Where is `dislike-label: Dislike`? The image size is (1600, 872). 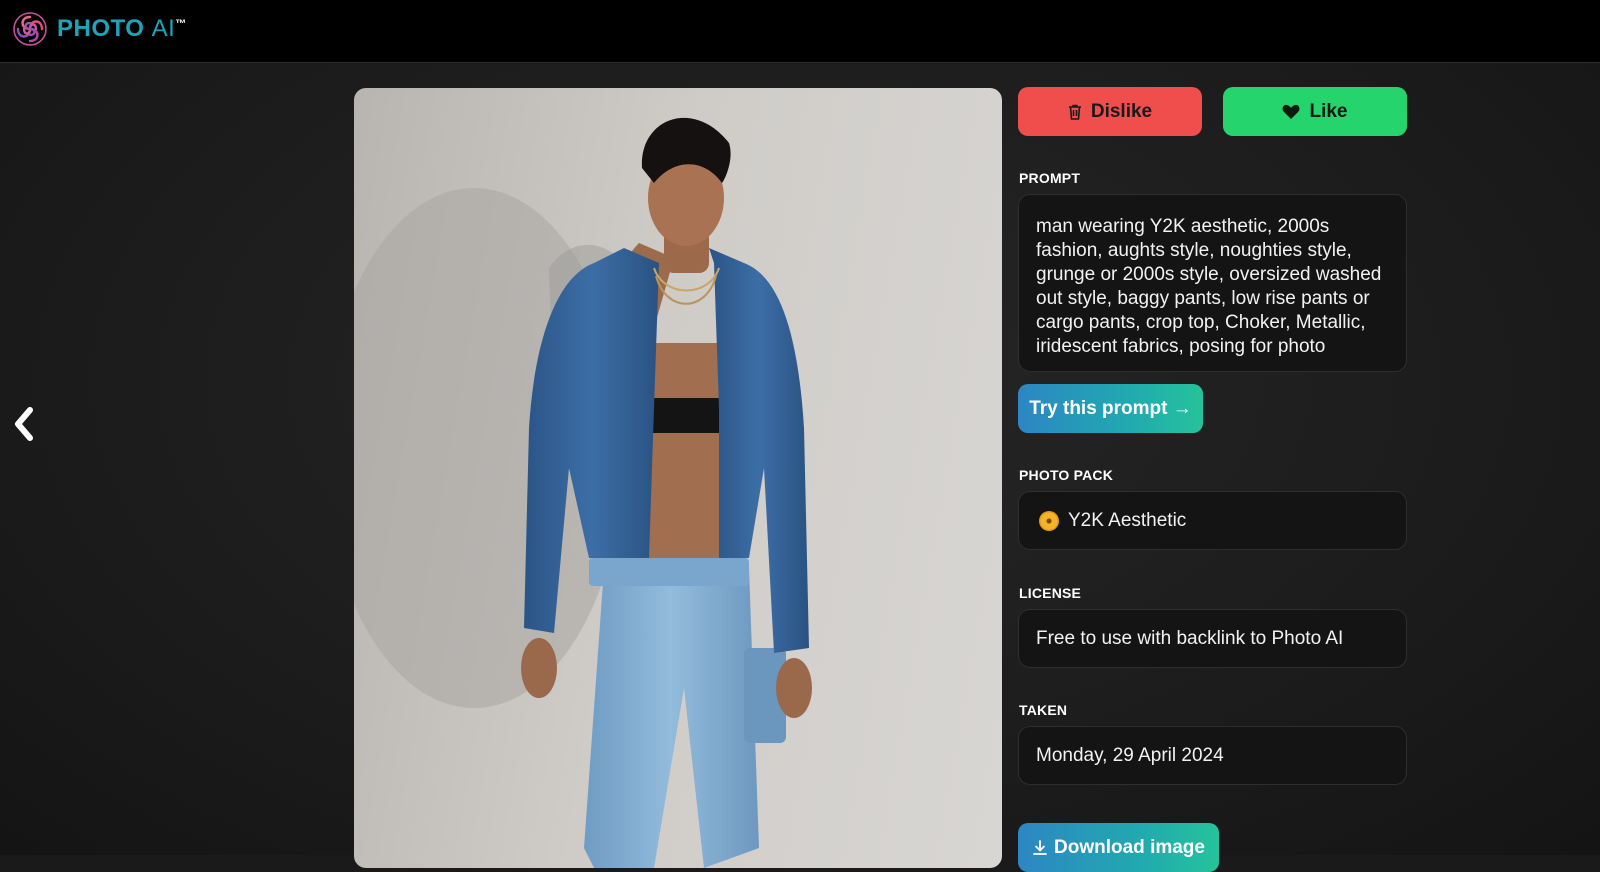 dislike-label: Dislike is located at coordinates (1121, 111).